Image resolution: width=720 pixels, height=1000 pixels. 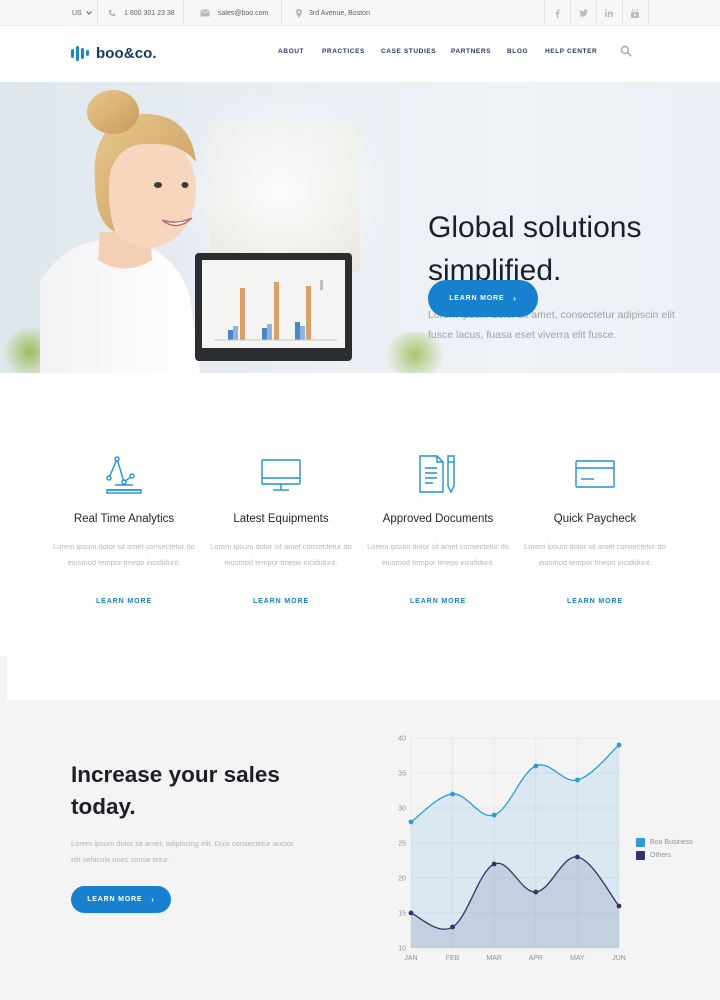 What do you see at coordinates (626, 51) in the screenshot?
I see `search-icon` at bounding box center [626, 51].